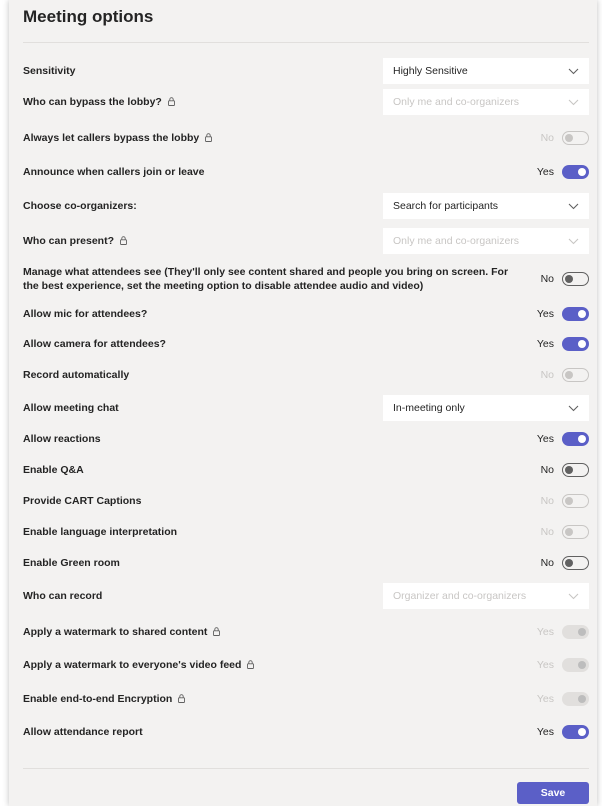 This screenshot has height=806, width=602. I want to click on row-reactions: Allow reactions Yes, so click(306, 439).